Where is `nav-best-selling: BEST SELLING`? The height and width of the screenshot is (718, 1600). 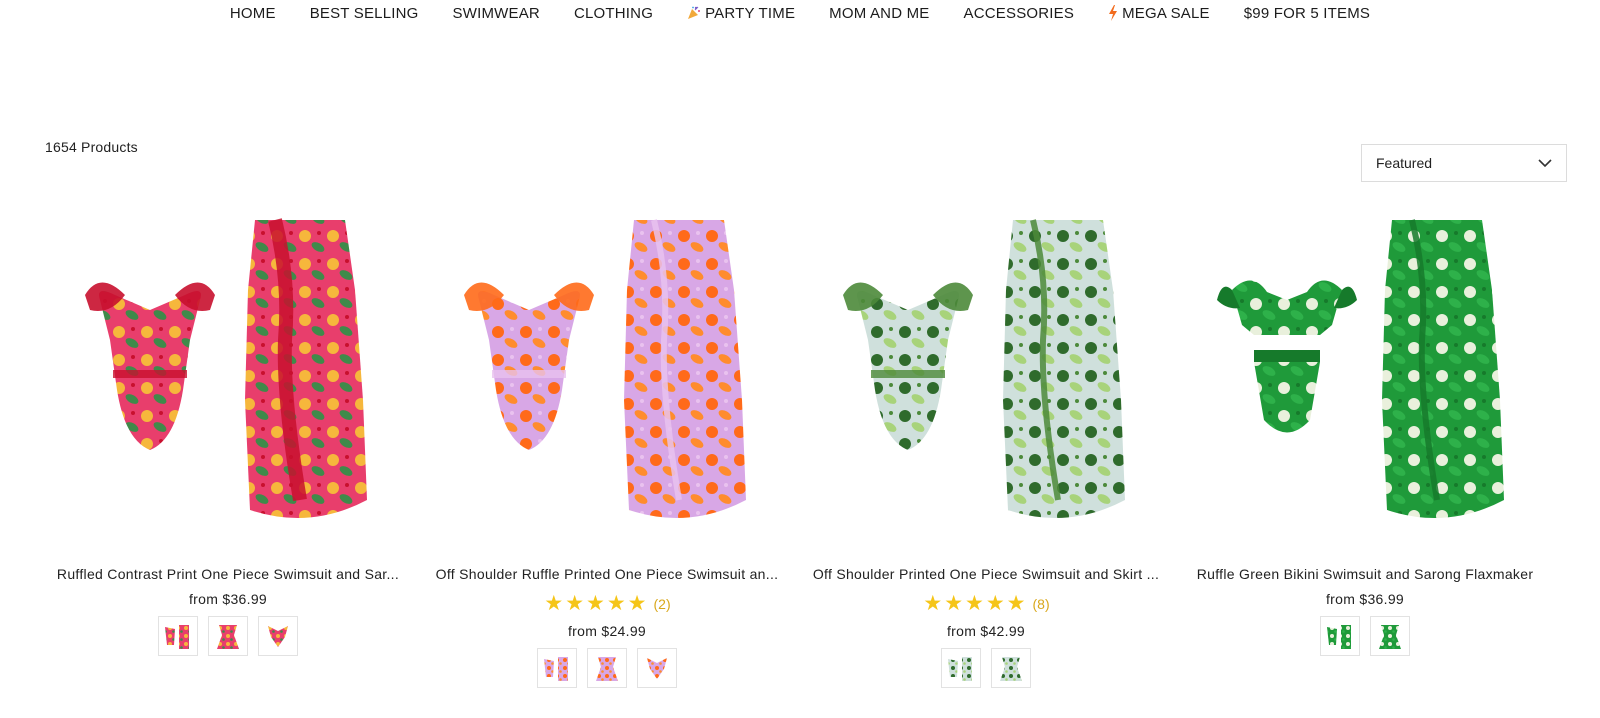
nav-best-selling: BEST SELLING is located at coordinates (364, 13).